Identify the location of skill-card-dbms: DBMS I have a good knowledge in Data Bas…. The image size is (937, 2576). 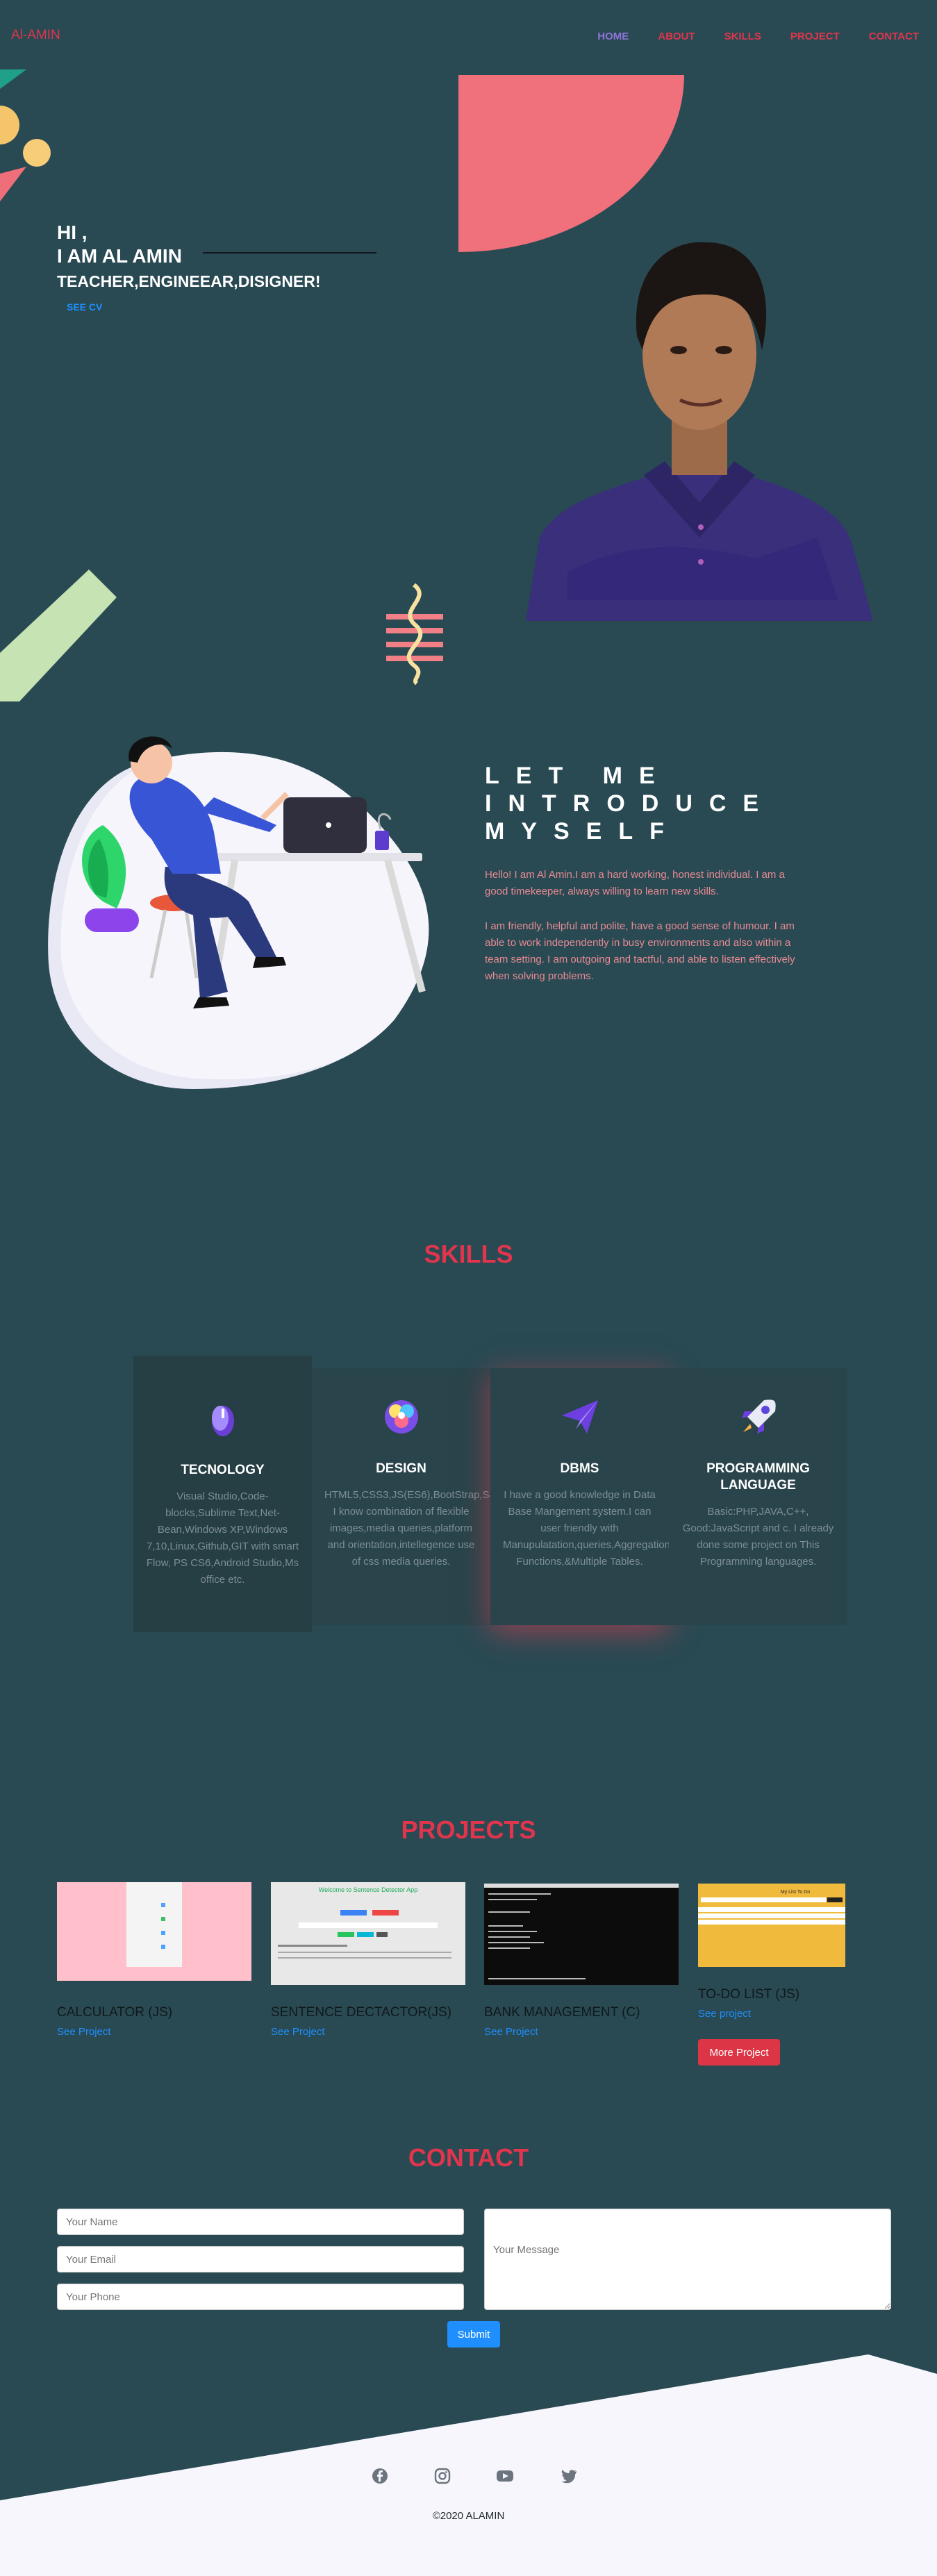
(580, 1496).